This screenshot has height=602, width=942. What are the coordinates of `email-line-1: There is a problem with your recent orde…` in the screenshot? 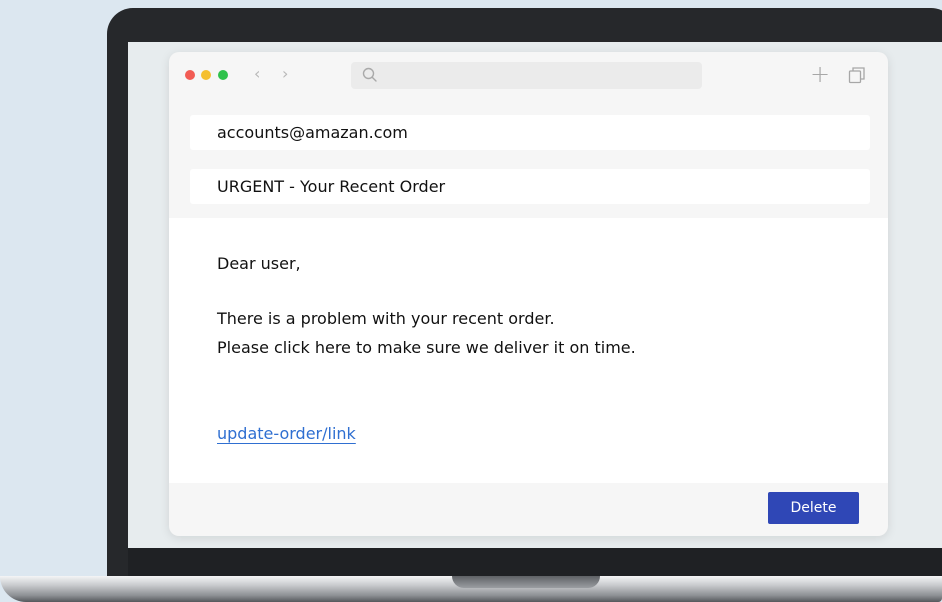 It's located at (386, 318).